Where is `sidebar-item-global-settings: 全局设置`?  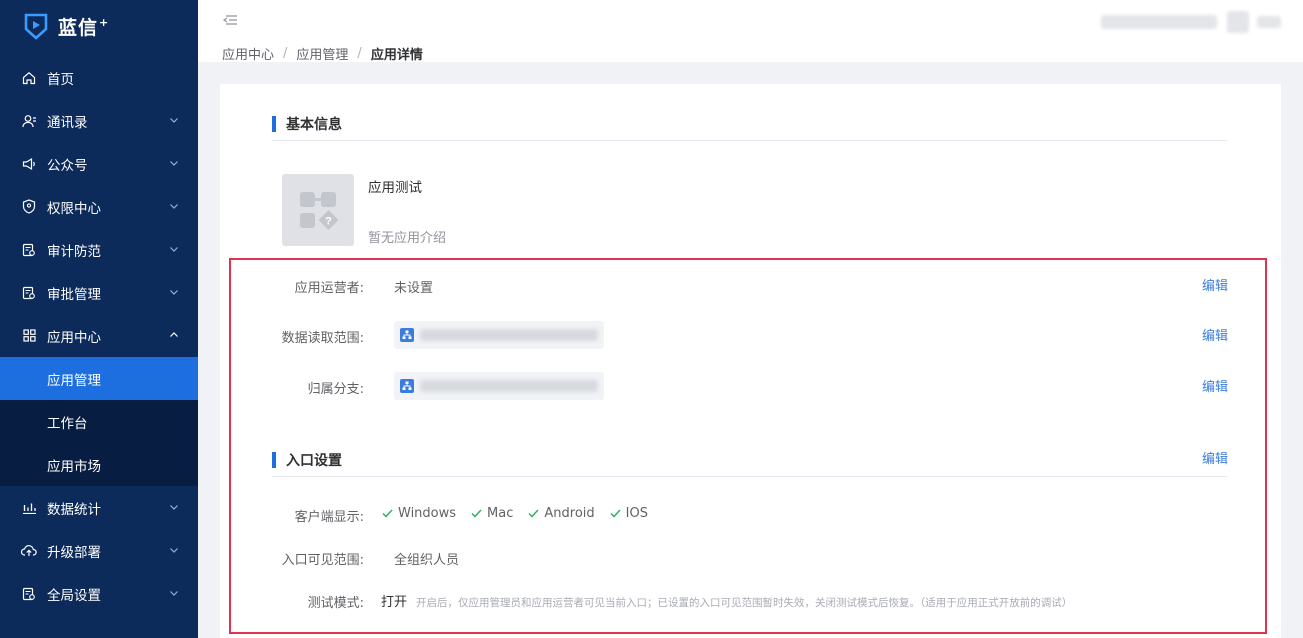 sidebar-item-global-settings: 全局设置 is located at coordinates (99, 593).